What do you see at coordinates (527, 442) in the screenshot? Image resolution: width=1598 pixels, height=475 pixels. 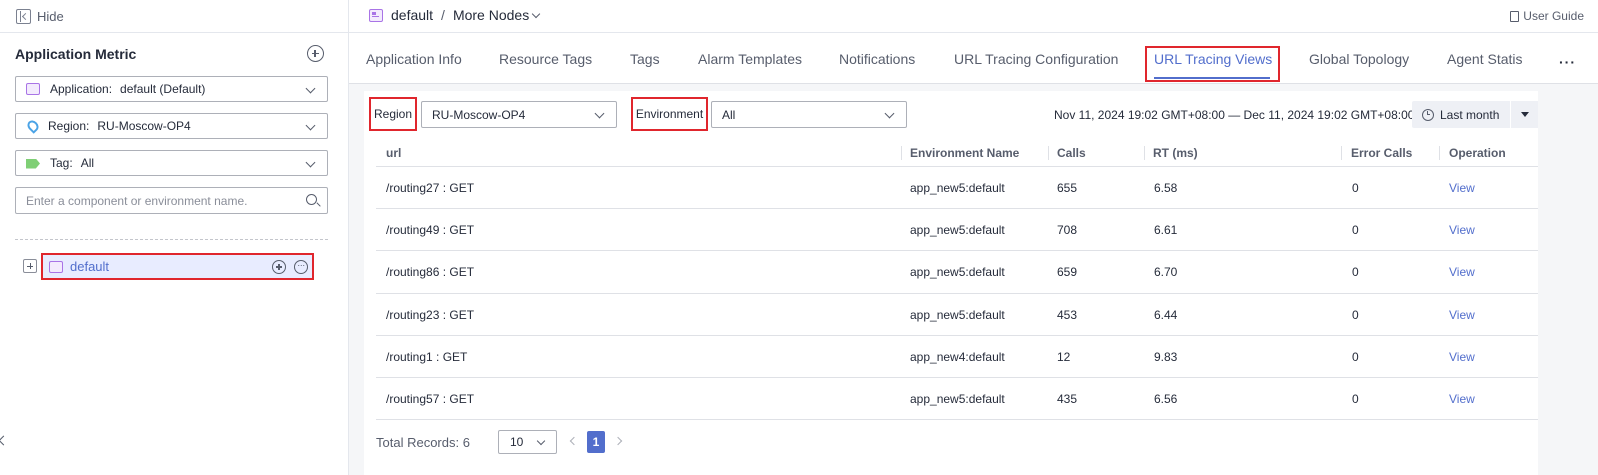 I see `page-size-select: 10` at bounding box center [527, 442].